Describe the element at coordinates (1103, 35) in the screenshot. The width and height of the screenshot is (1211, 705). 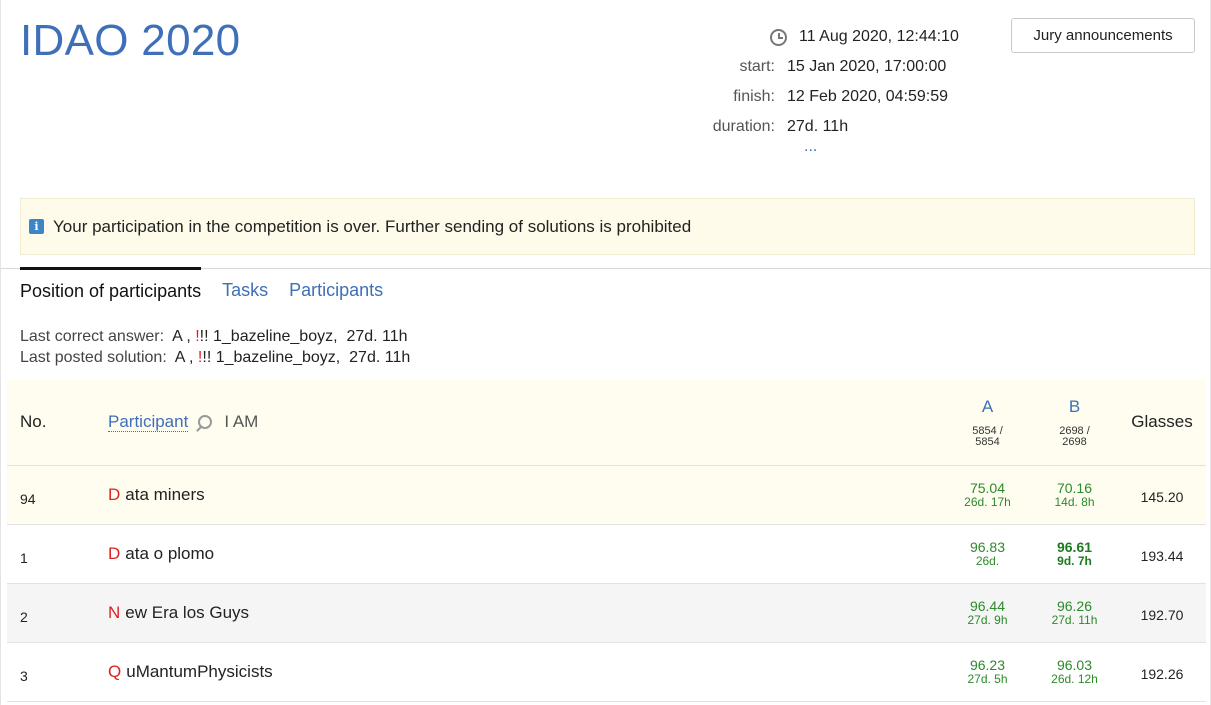
I see `jury-announcements-button: Jury announcements` at that location.